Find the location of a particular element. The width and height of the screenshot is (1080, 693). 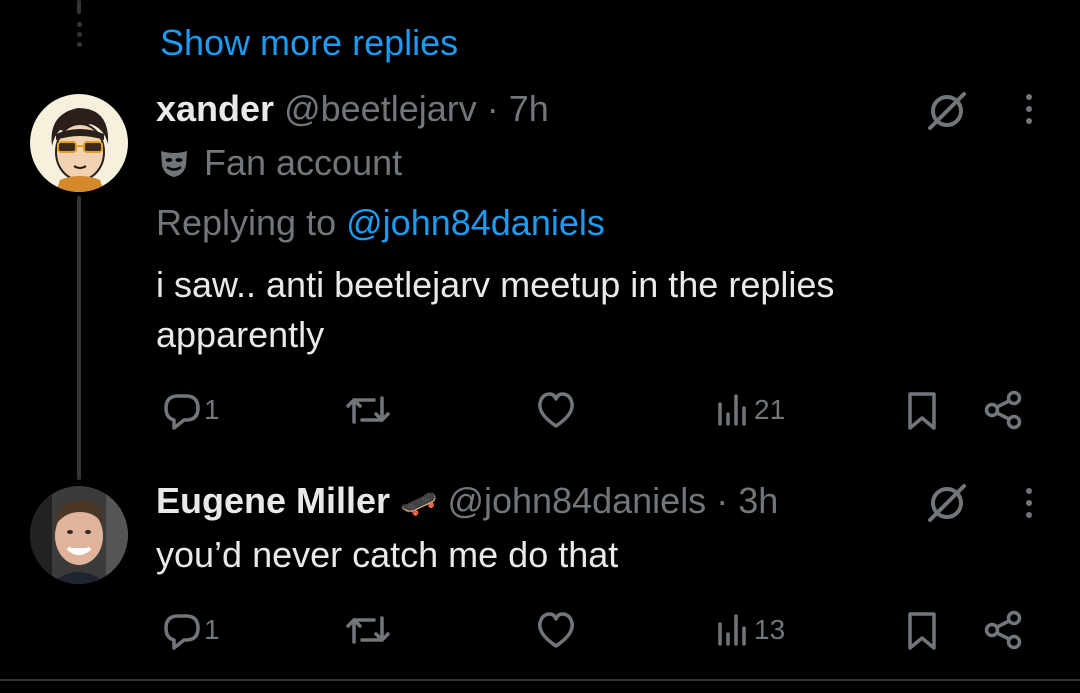

views-button: 21 is located at coordinates (749, 410).